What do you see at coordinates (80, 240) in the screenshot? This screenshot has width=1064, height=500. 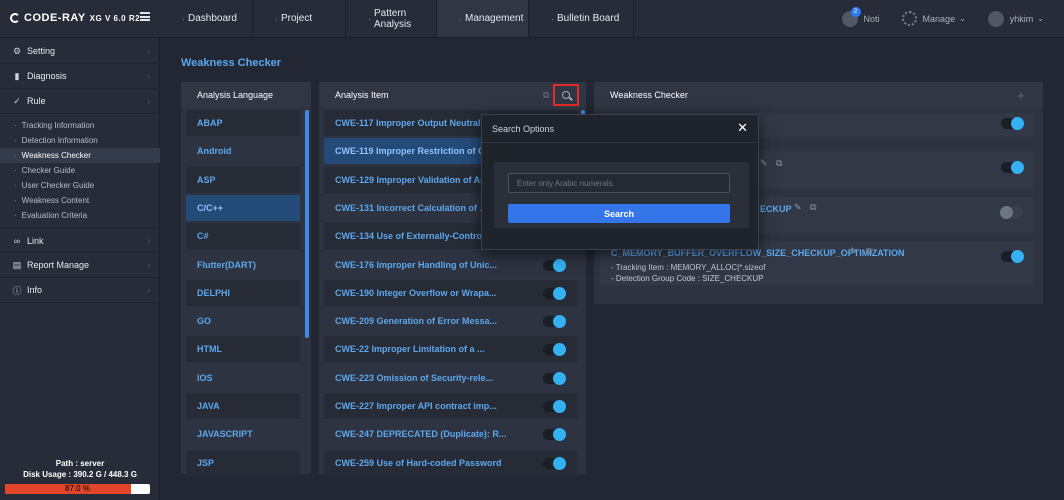 I see `sidebar-item-link: ∞ Link ›` at bounding box center [80, 240].